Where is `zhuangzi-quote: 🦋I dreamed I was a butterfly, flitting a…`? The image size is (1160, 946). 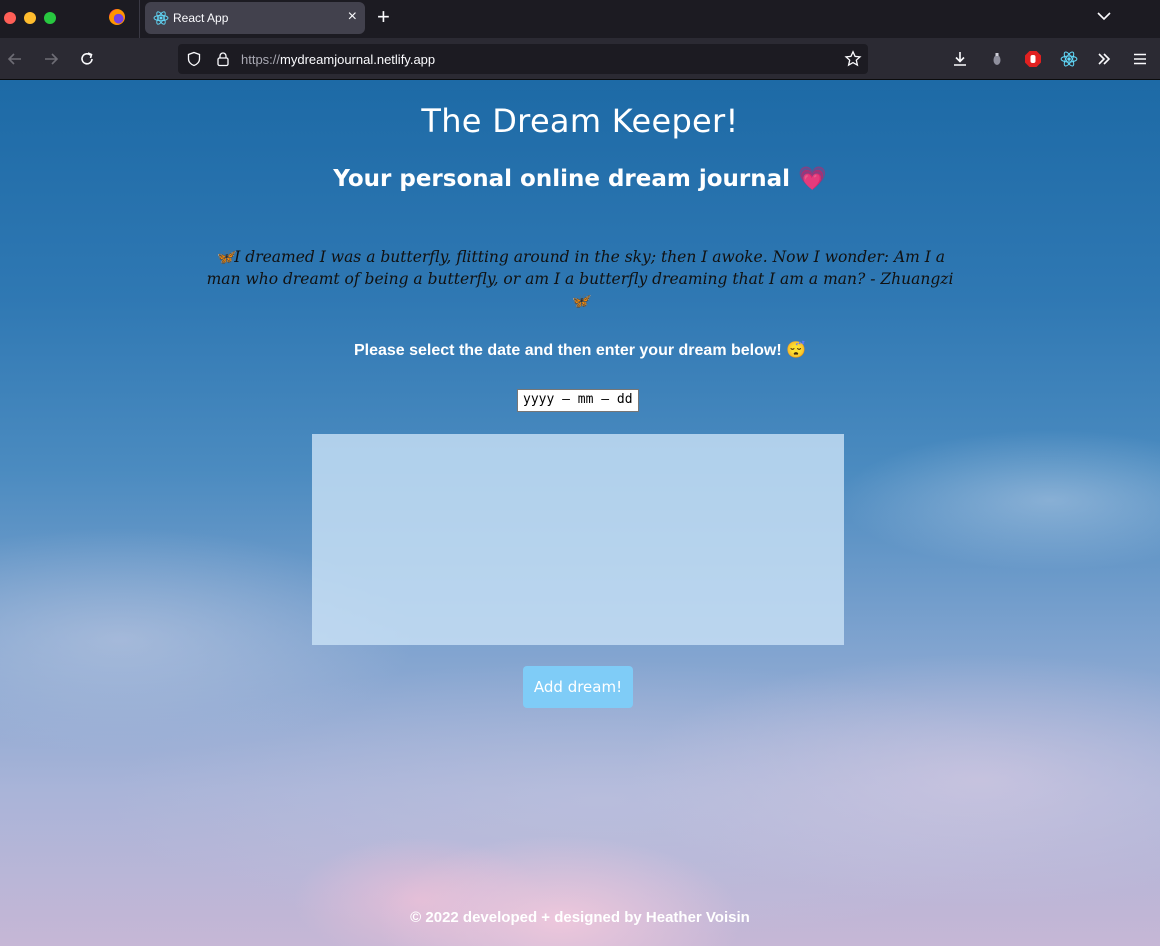 zhuangzi-quote: 🦋I dreamed I was a butterfly, flitting a… is located at coordinates (580, 279).